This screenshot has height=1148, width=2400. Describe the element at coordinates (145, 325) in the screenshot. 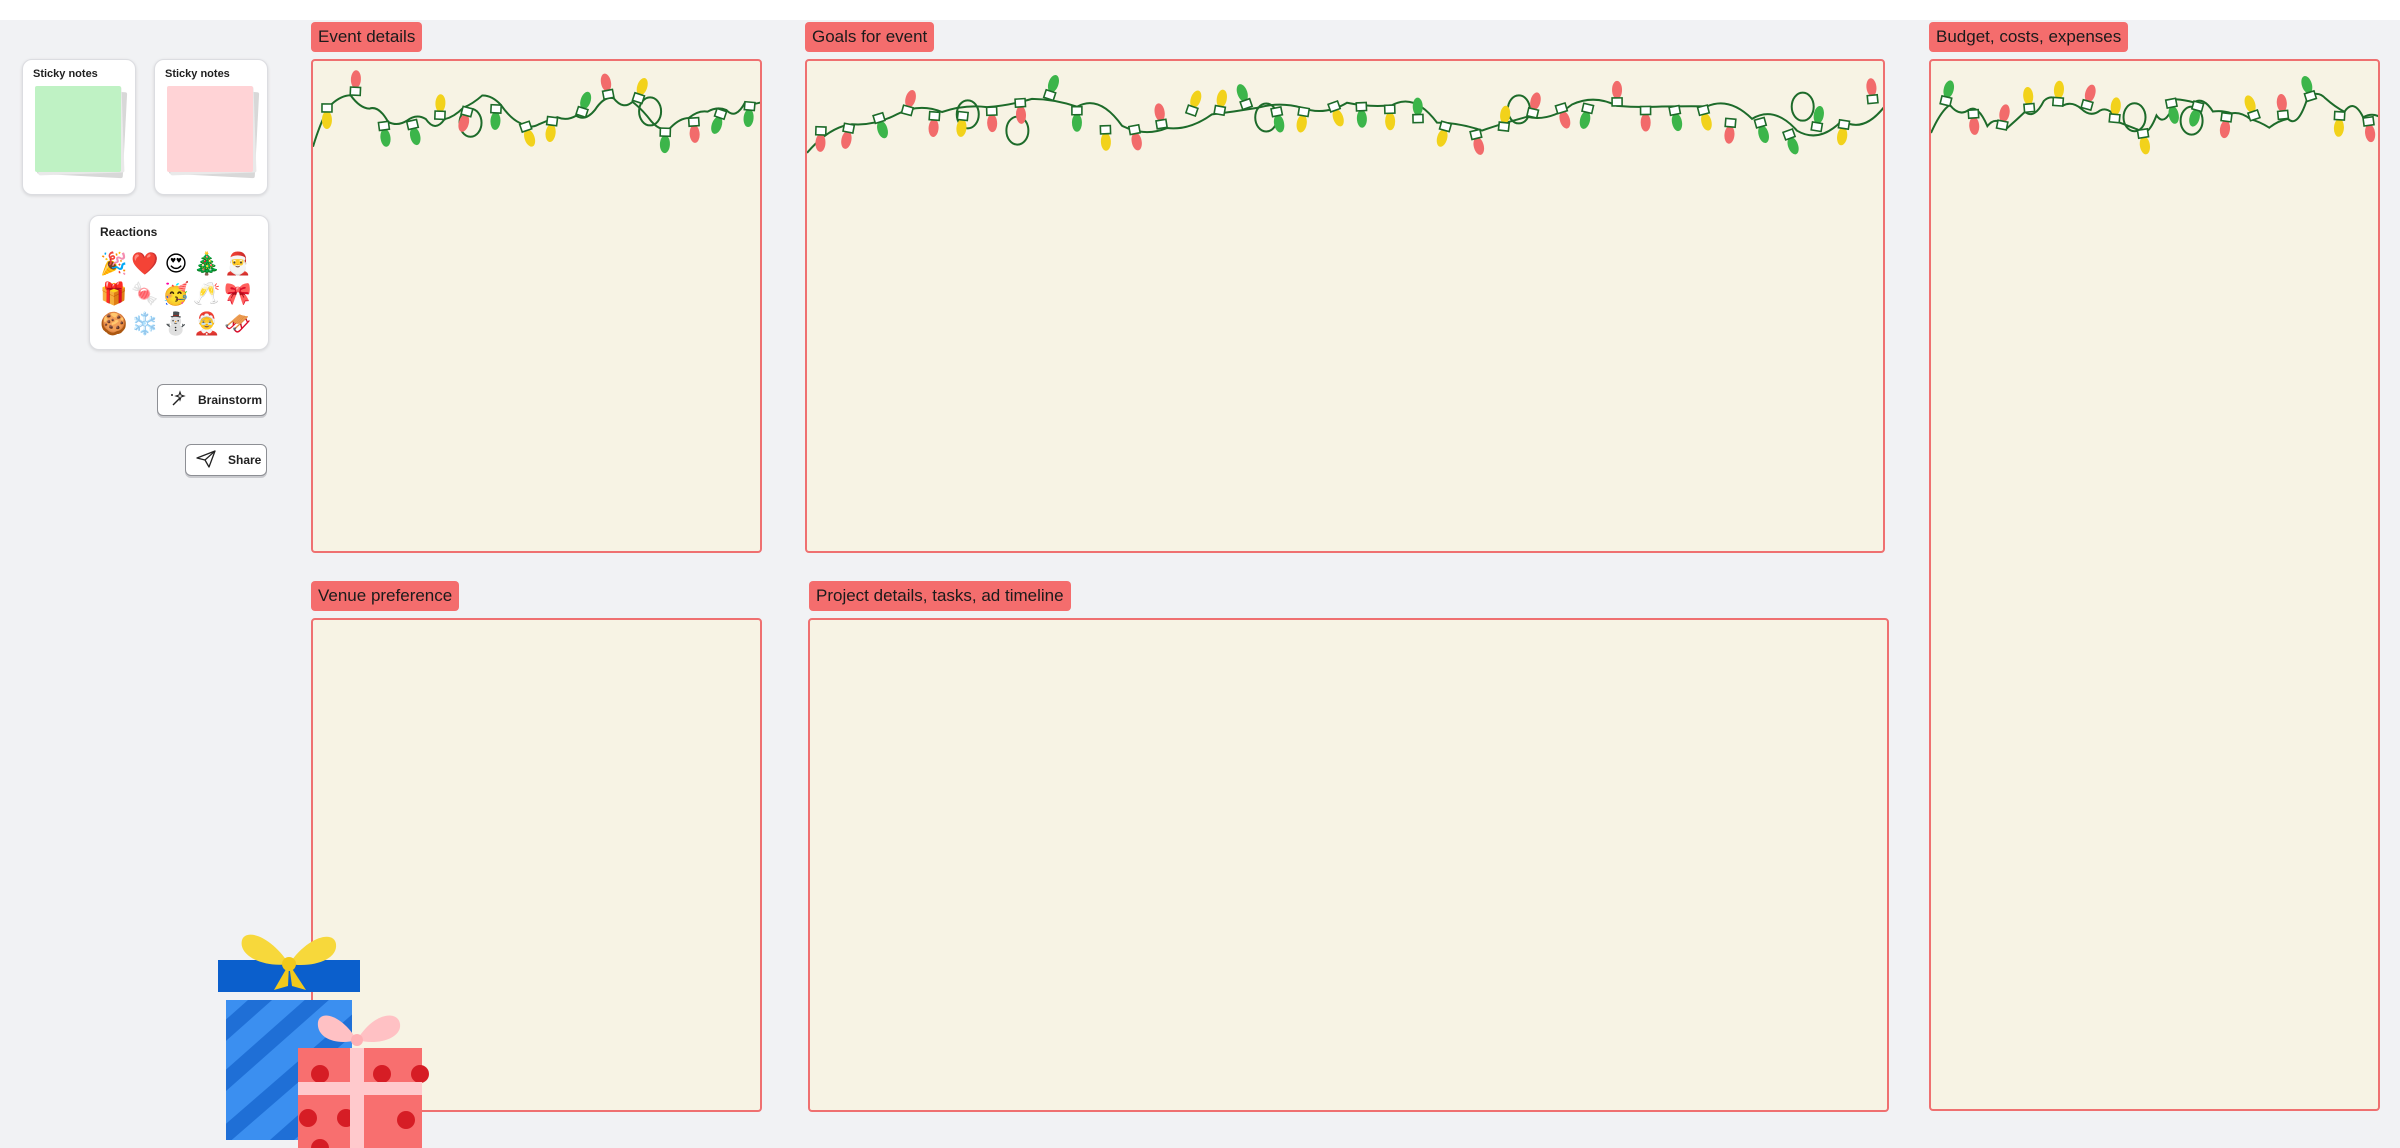

I see `reaction-emoji: ❄️` at that location.